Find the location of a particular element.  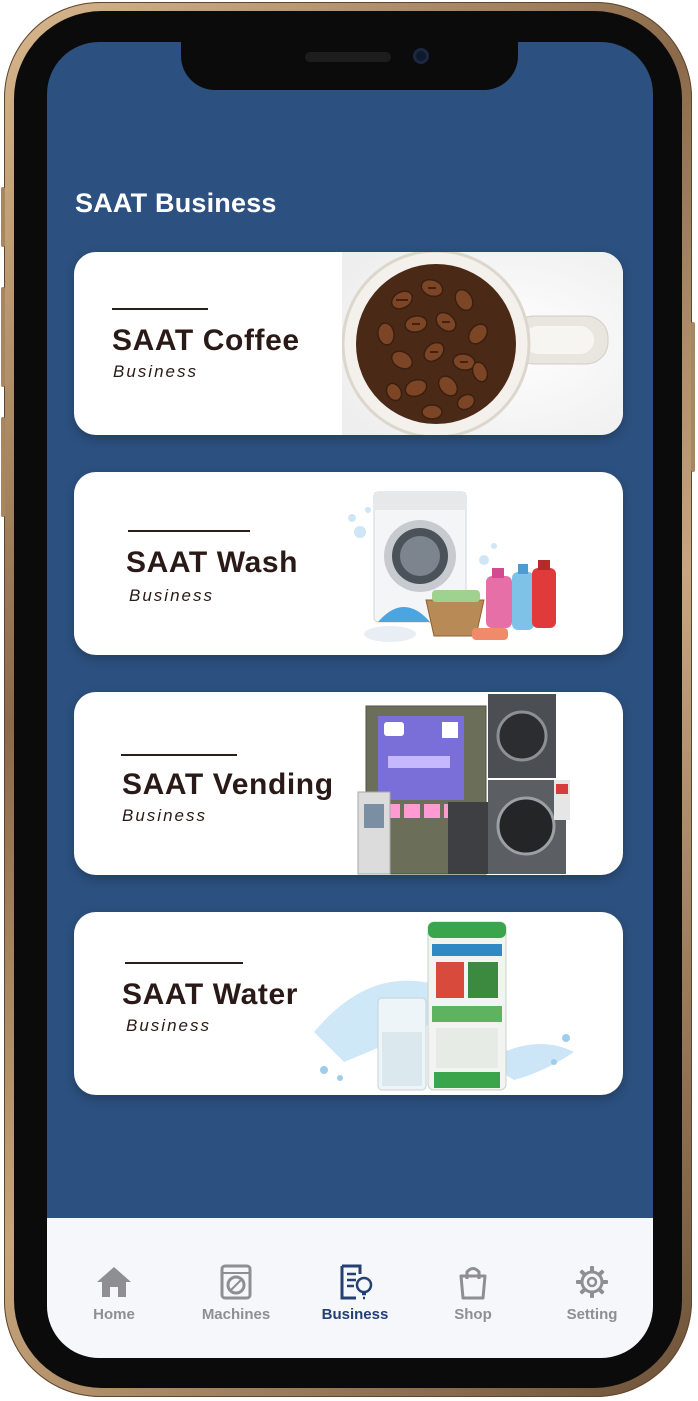

card-title: SAAT Wash is located at coordinates (212, 562).